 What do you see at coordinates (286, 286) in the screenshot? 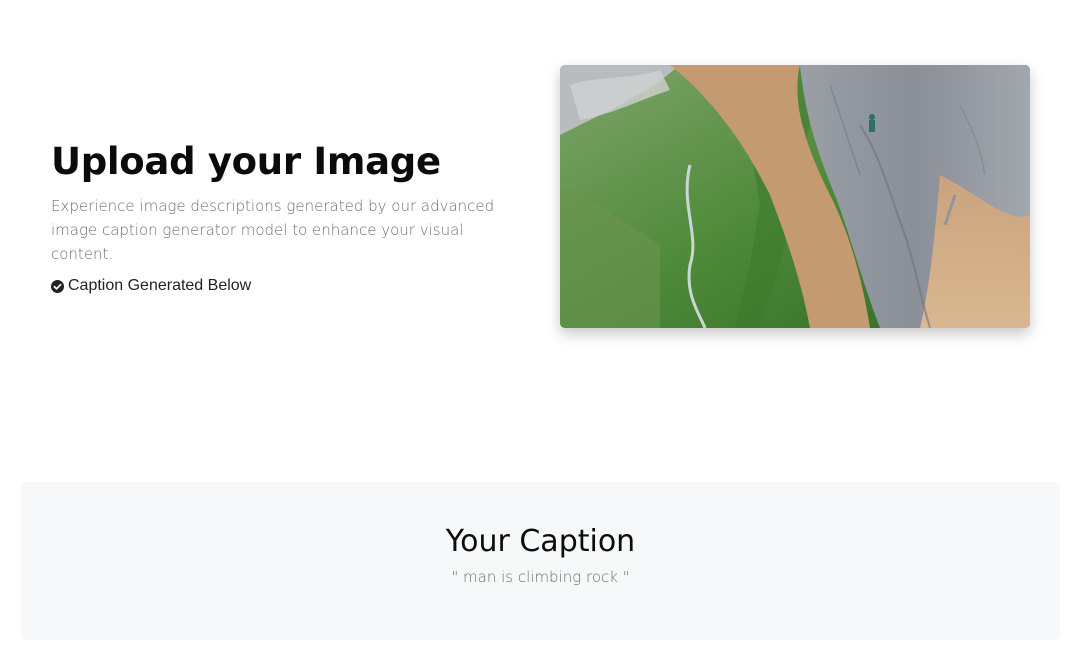
I see `status-line: Caption Generated Below` at bounding box center [286, 286].